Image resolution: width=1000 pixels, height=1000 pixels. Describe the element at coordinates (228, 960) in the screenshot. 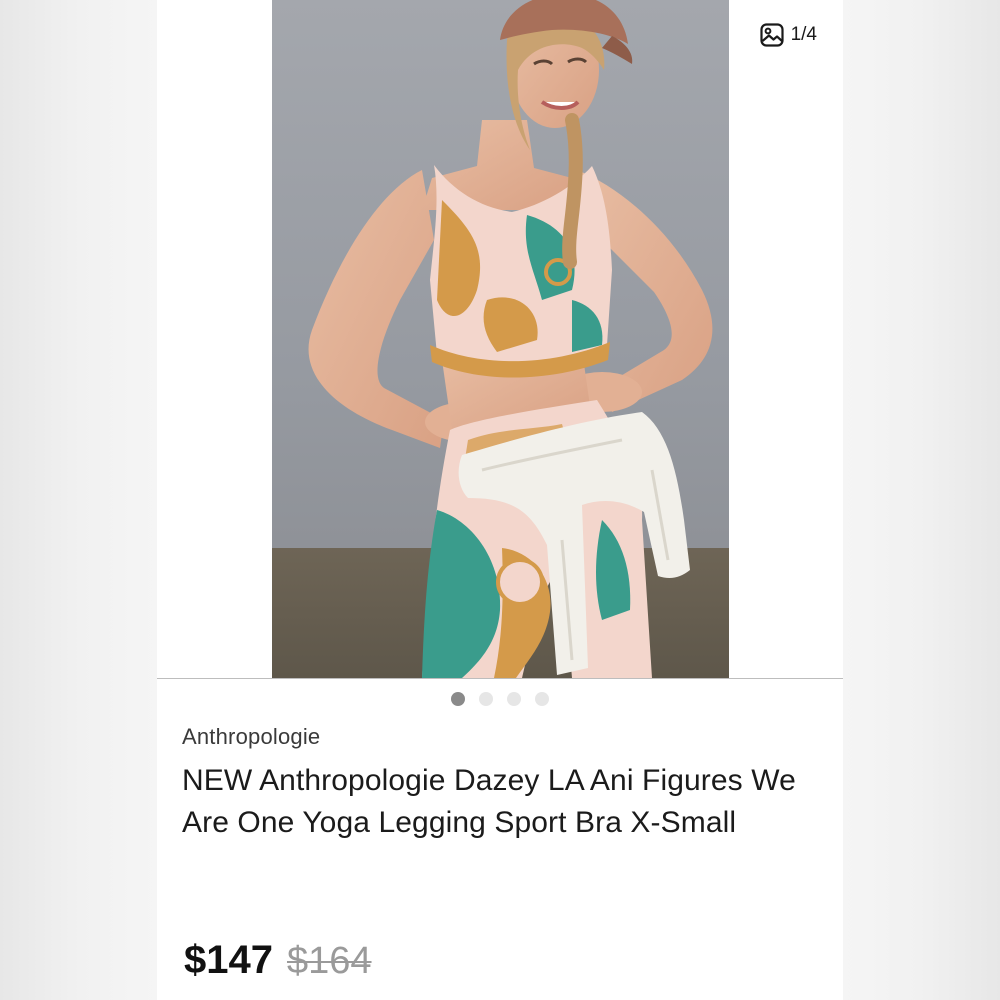

I see `current-price: $147` at that location.